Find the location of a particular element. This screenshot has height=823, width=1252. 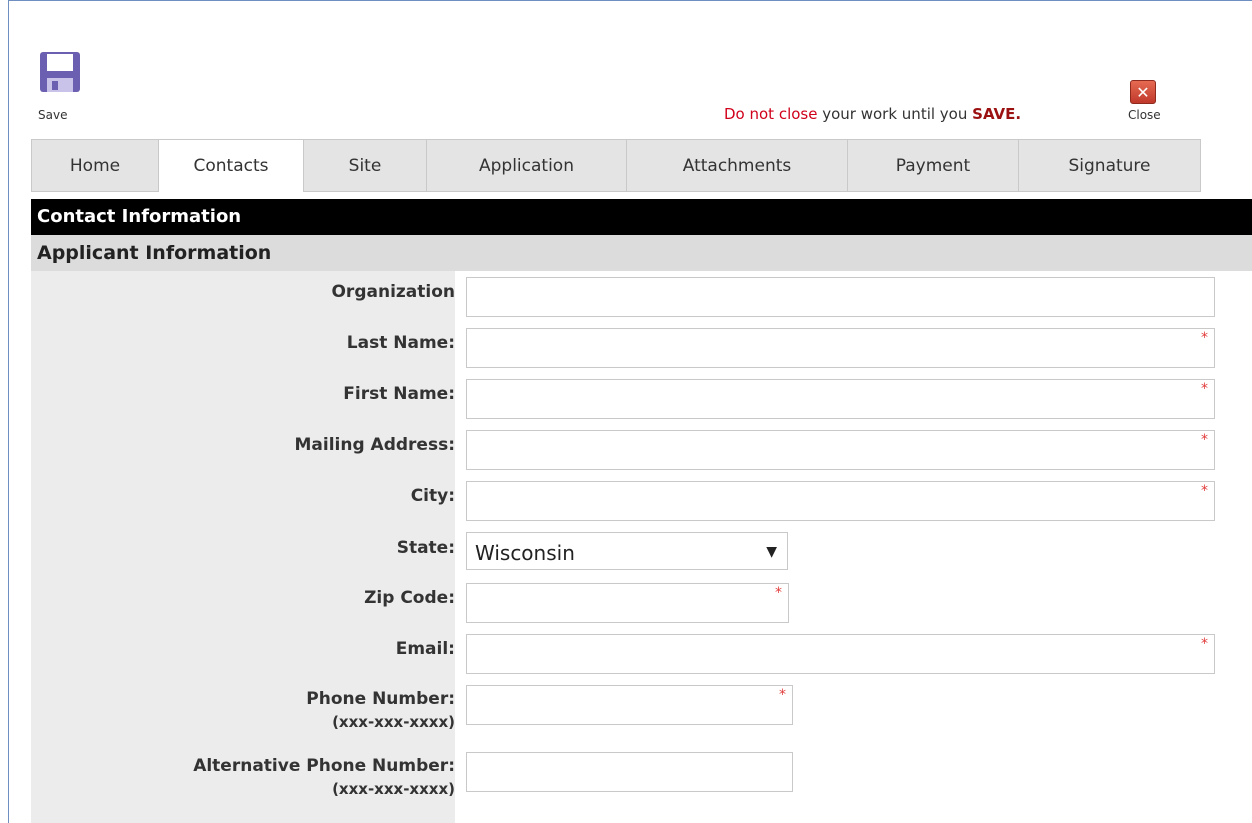

save-label: Save is located at coordinates (53, 115).